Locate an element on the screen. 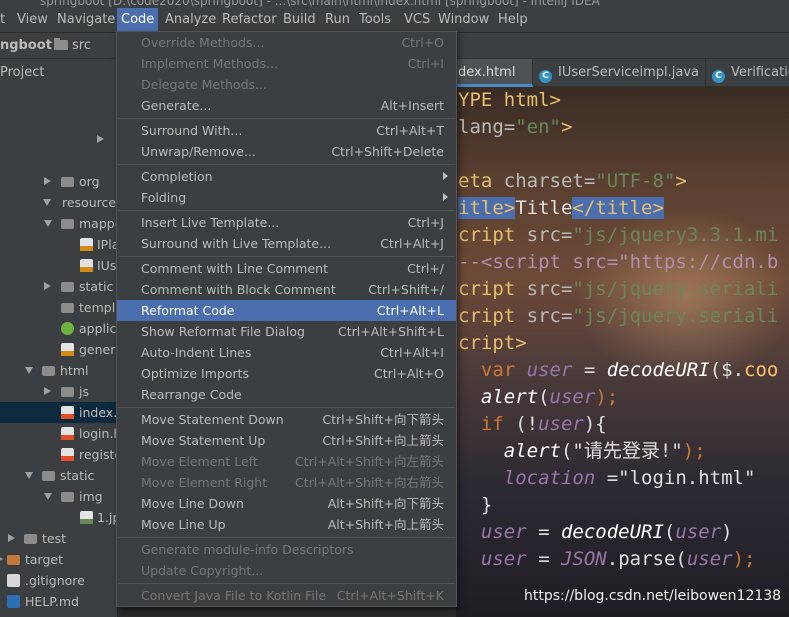 The height and width of the screenshot is (617, 789). menu-item-insert-live-template: Insert Live Template... Ctrl+J is located at coordinates (286, 222).